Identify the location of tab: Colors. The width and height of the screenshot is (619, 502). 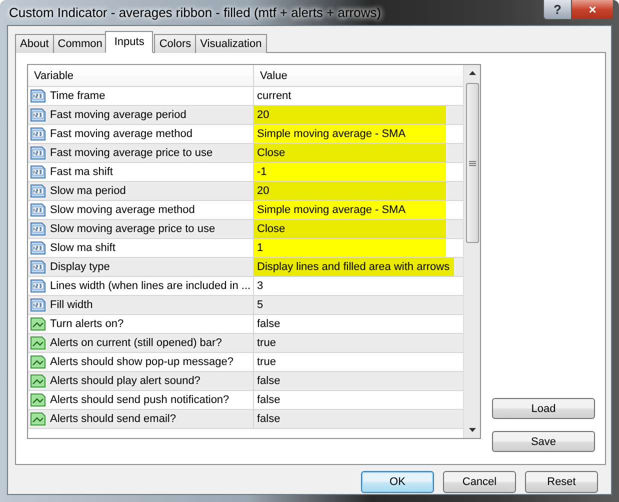
(175, 43).